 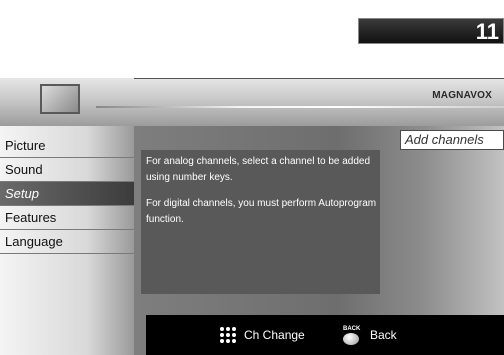 I want to click on ch-change-hint: Ch Change, so click(x=262, y=335).